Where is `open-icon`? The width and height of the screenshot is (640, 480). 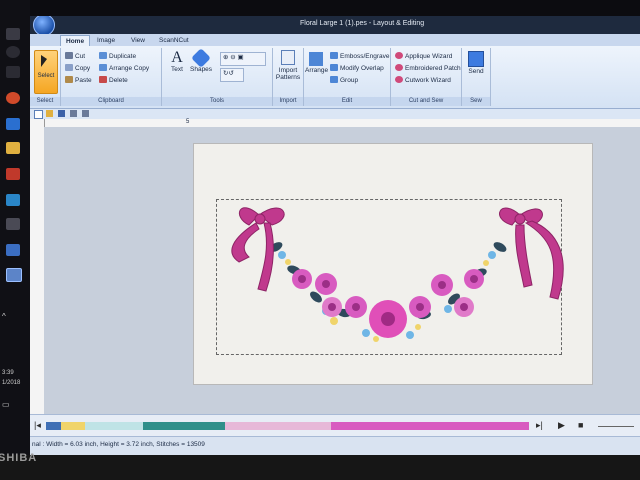
open-icon is located at coordinates (49, 113).